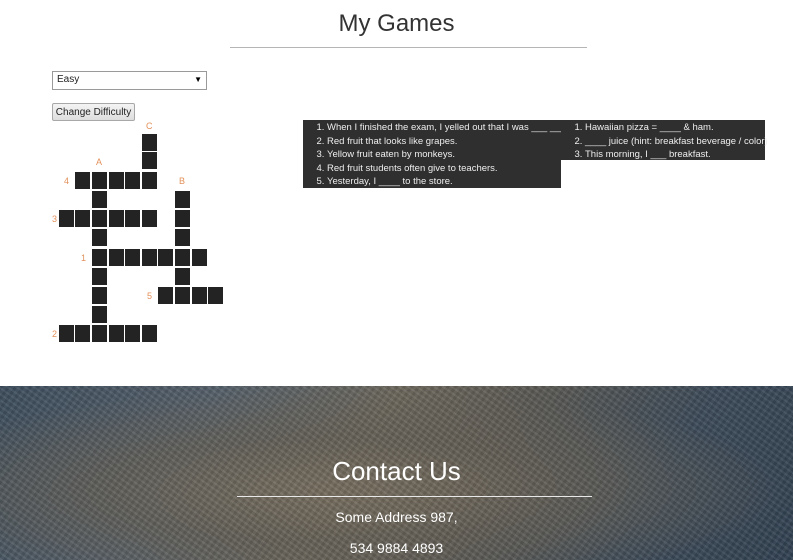 Image resolution: width=793 pixels, height=560 pixels. What do you see at coordinates (129, 80) in the screenshot?
I see `difficulty-select: Easy ▼` at bounding box center [129, 80].